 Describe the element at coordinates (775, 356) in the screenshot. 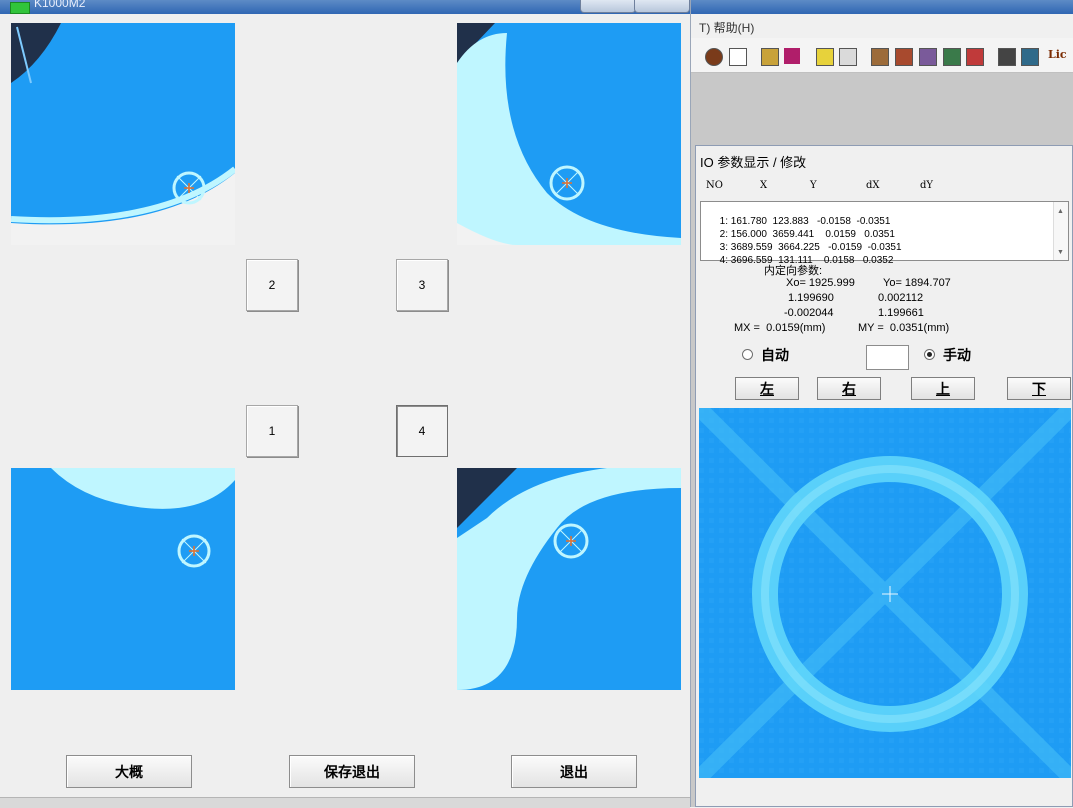

I see `auto-radio-label: 自动` at that location.